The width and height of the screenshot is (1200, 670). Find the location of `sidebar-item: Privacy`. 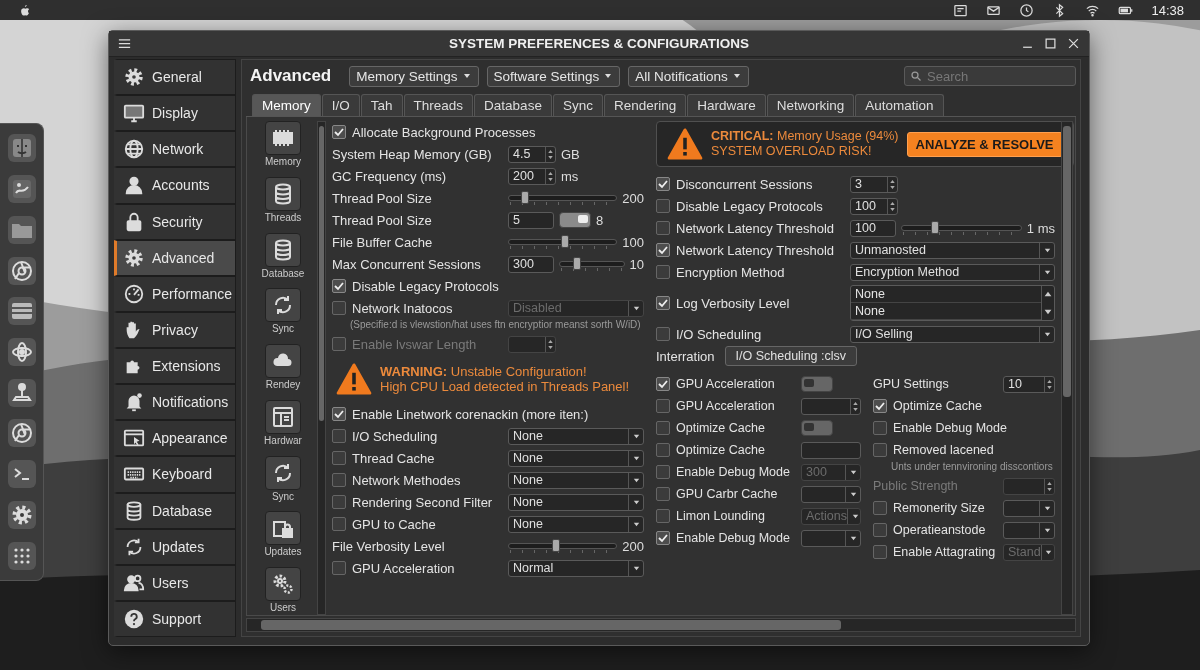

sidebar-item: Privacy is located at coordinates (175, 329).